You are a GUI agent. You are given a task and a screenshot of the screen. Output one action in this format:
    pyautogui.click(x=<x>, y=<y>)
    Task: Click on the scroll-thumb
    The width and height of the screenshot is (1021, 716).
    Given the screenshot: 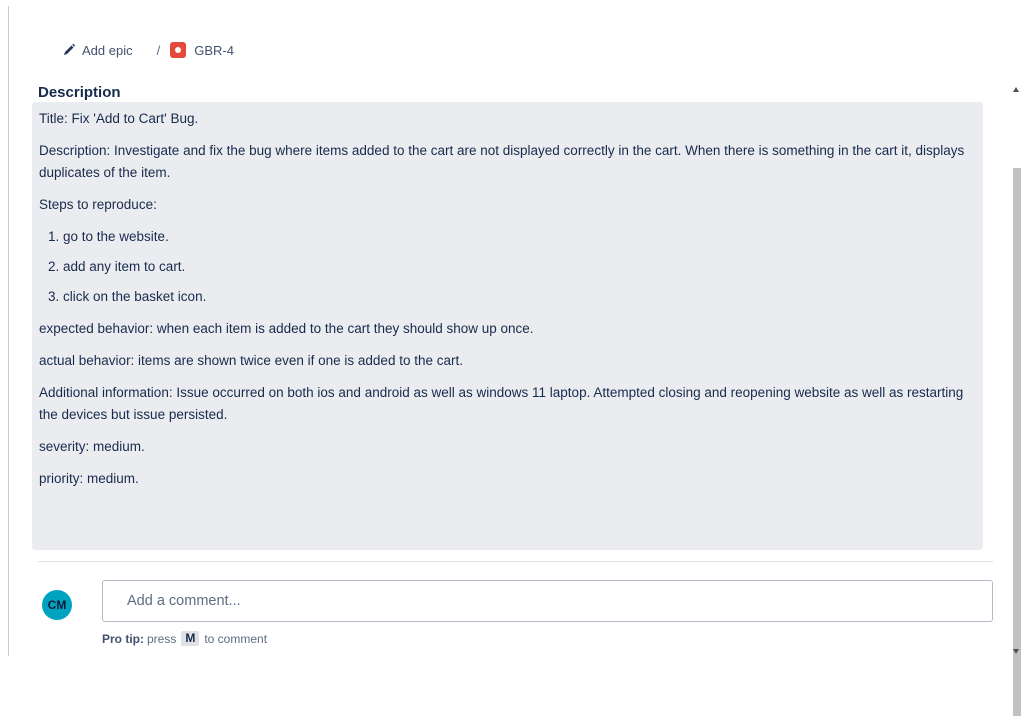 What is the action you would take?
    pyautogui.click(x=1017, y=442)
    